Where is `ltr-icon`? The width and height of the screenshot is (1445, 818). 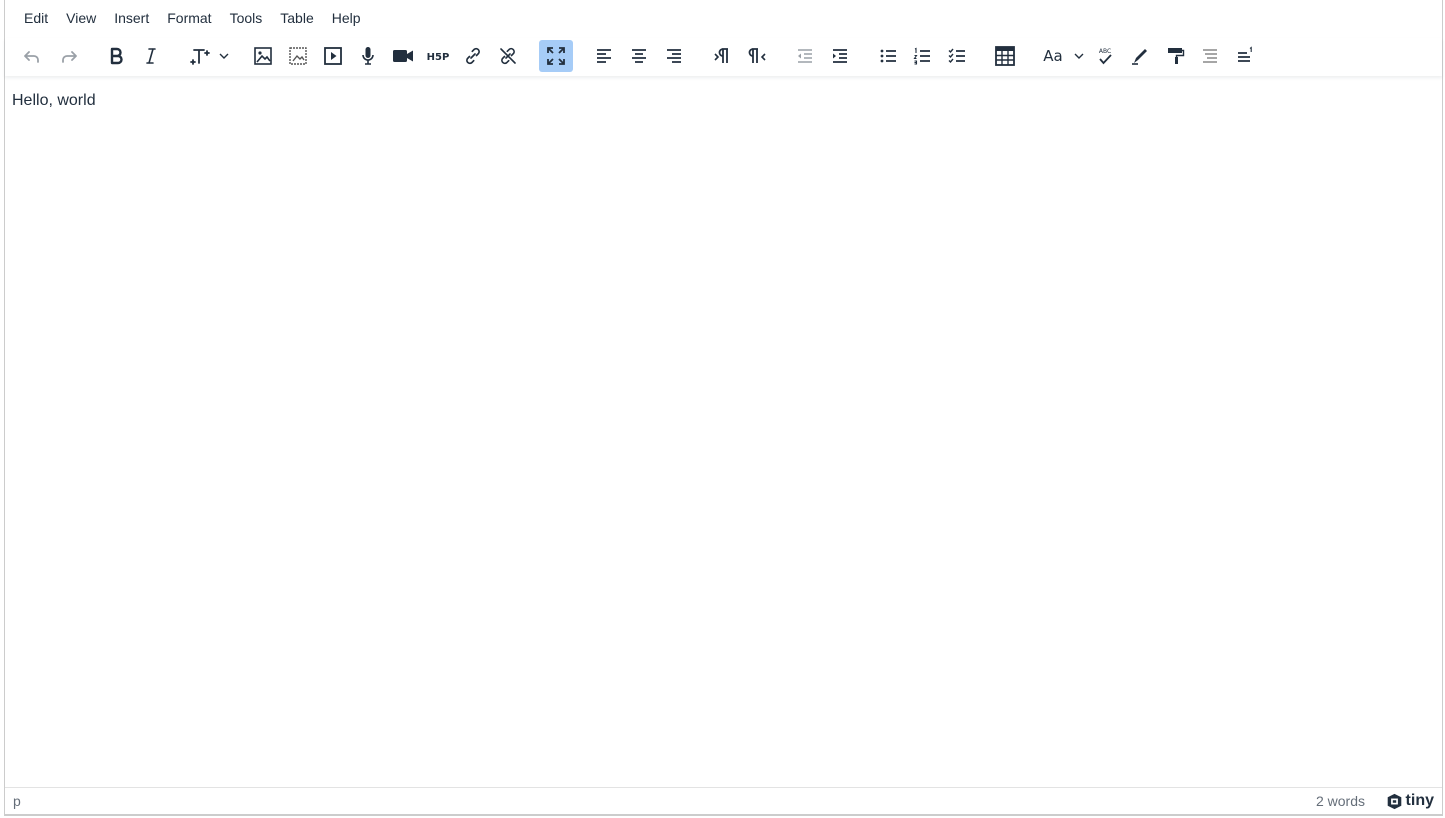 ltr-icon is located at coordinates (721, 55).